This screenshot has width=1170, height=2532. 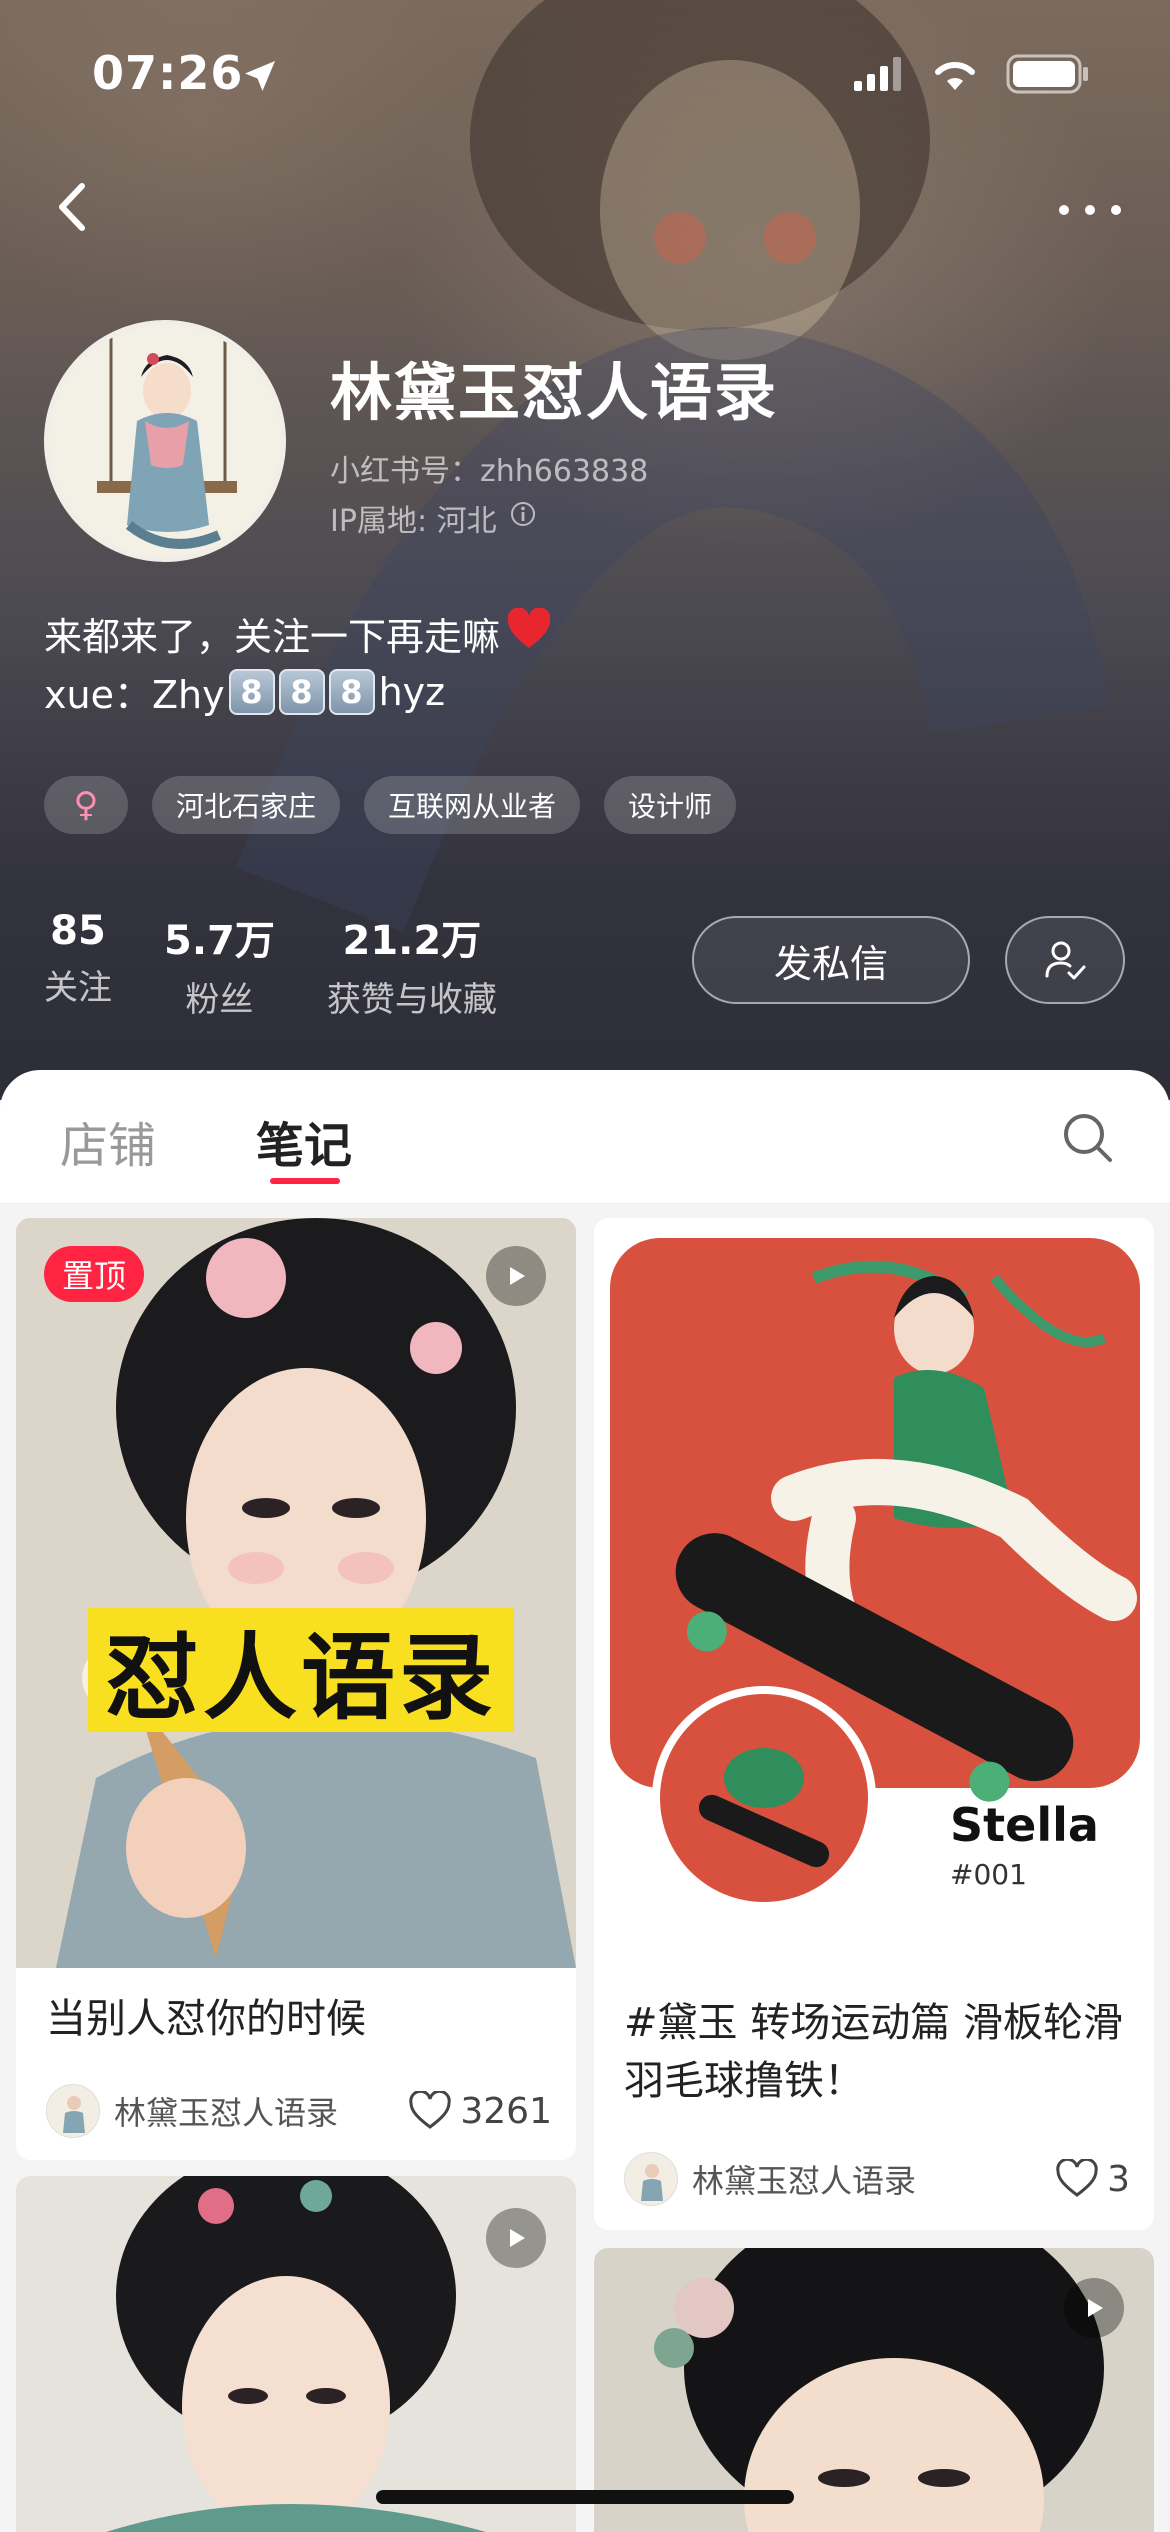 I want to click on stat-likes-collects: 21.2万 获赞与收藏, so click(x=412, y=964).